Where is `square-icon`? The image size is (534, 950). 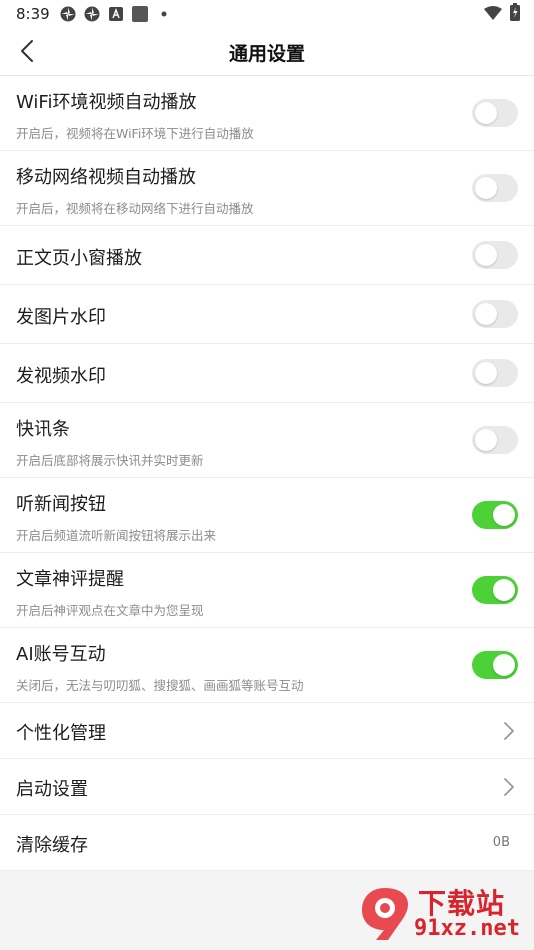
square-icon is located at coordinates (140, 14).